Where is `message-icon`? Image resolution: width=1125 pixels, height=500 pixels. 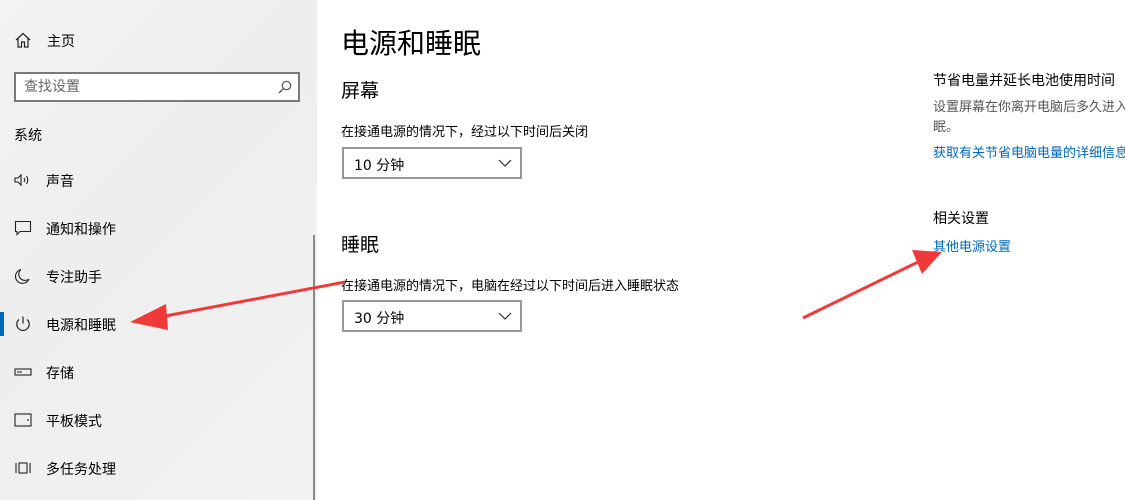 message-icon is located at coordinates (23, 228).